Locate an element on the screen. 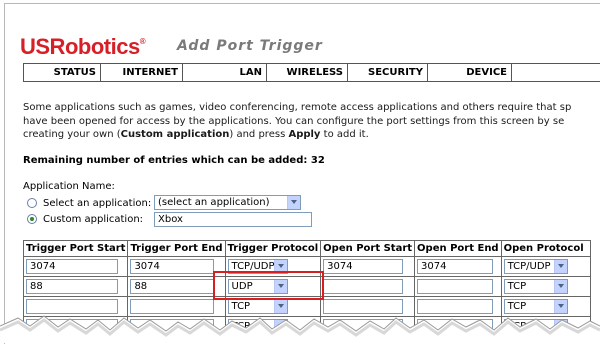 The width and height of the screenshot is (600, 344). nav-wireless: WIRELESS is located at coordinates (307, 72).